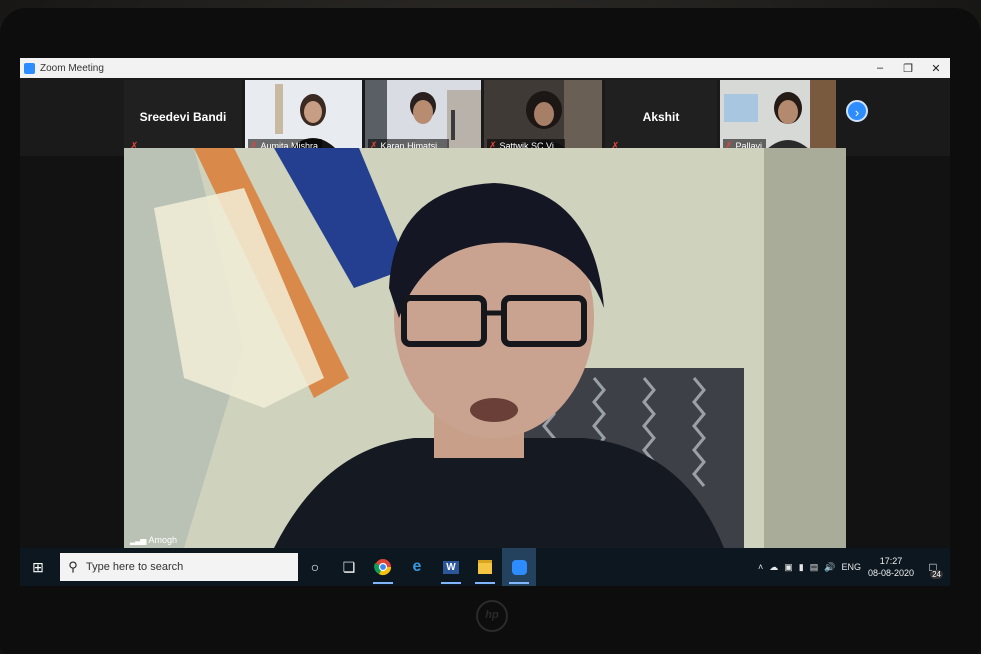 This screenshot has width=981, height=654. I want to click on chrome-icon, so click(383, 567).